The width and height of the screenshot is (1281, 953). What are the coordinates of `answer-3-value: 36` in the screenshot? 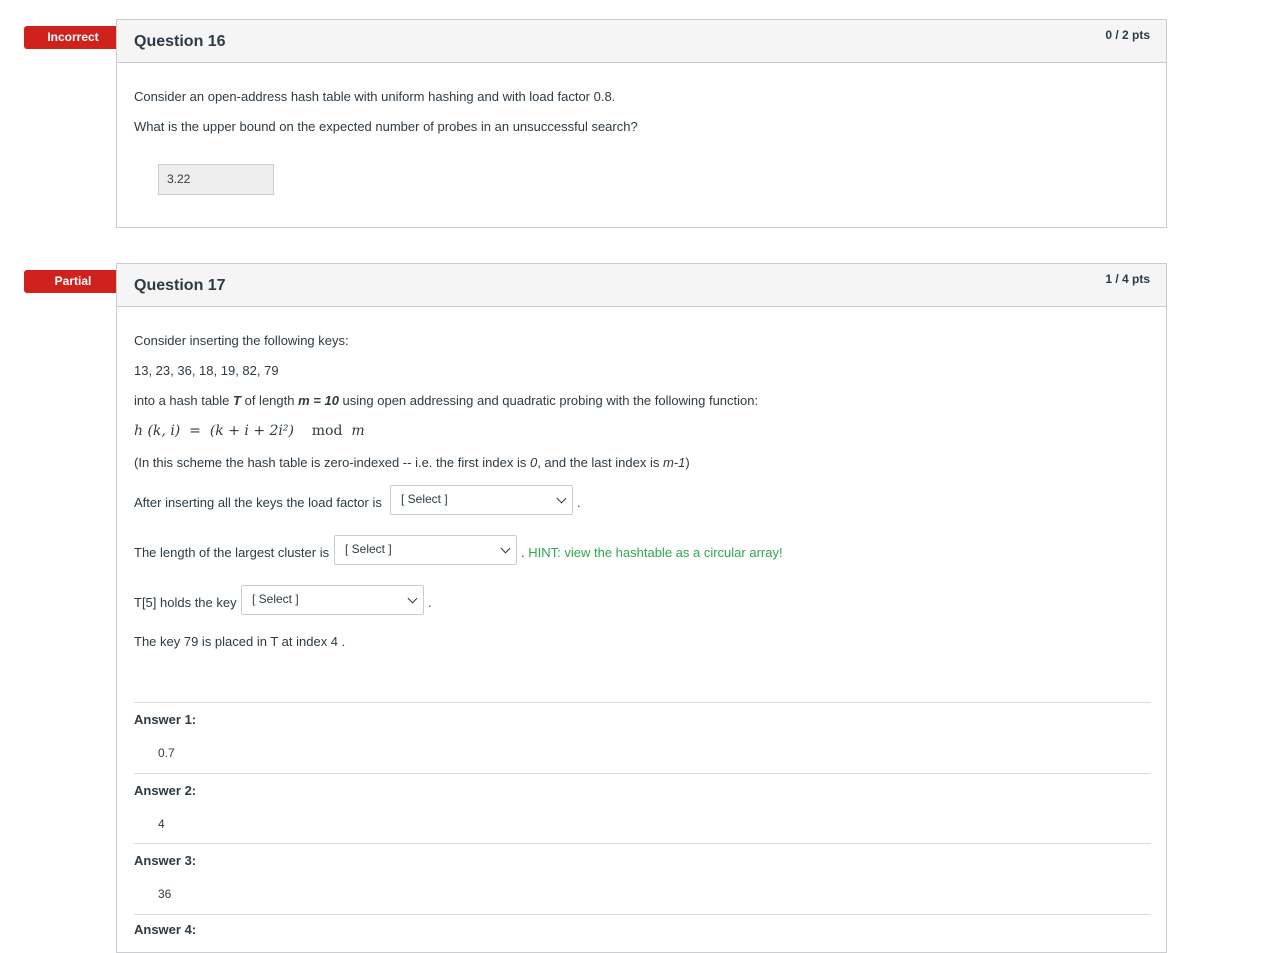 It's located at (165, 894).